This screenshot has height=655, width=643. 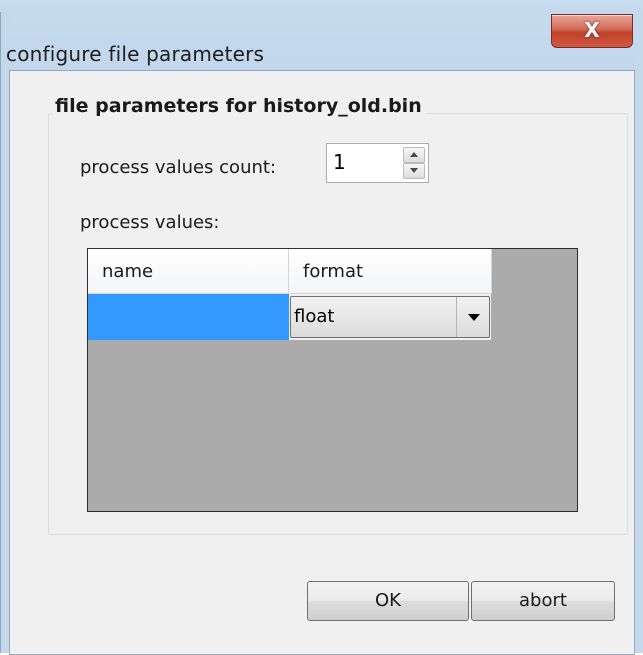 I want to click on close-button: X, so click(x=592, y=31).